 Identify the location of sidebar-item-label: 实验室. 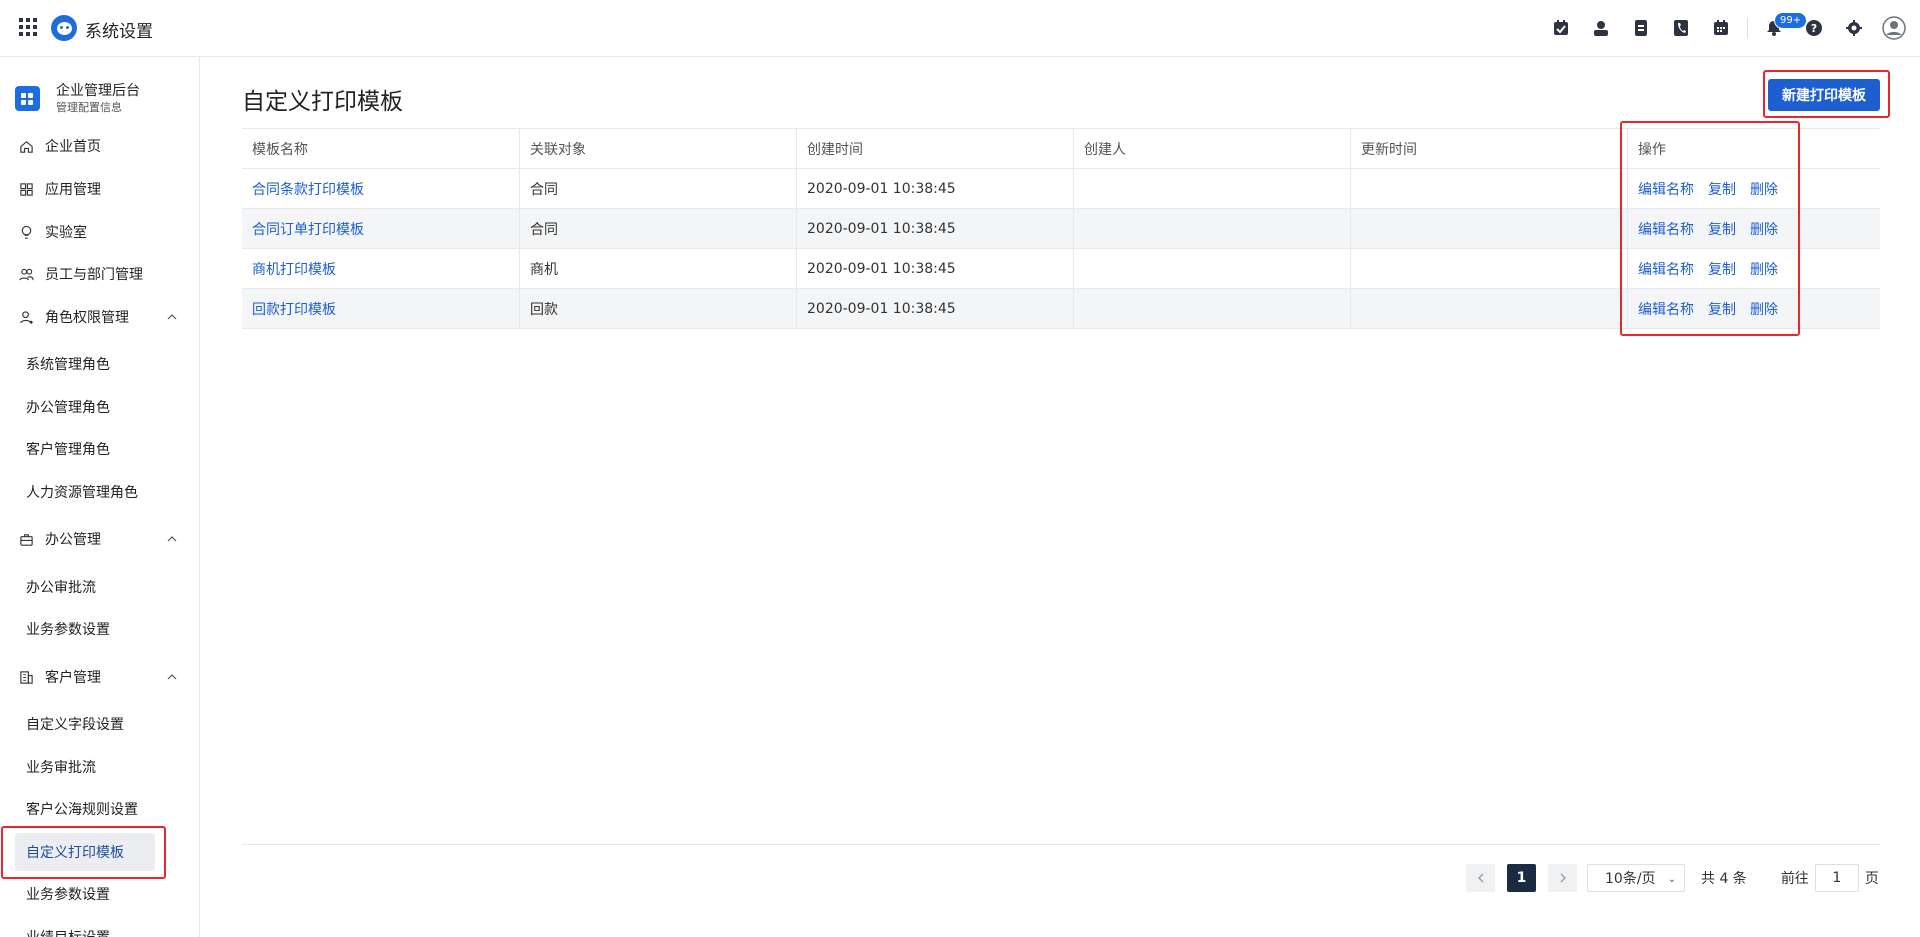
(66, 233).